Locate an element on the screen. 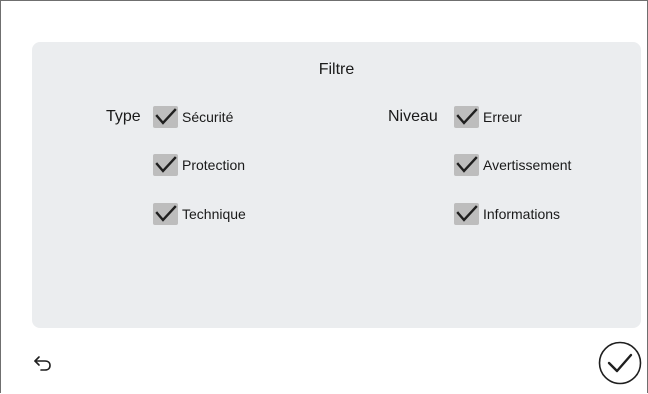  checkbox-label: Erreur is located at coordinates (502, 117).